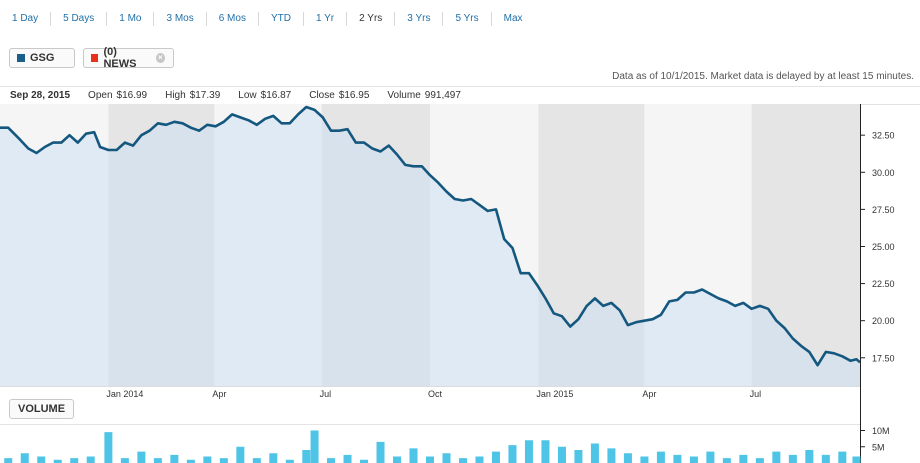  Describe the element at coordinates (435, 394) in the screenshot. I see `x-tick-label: Oct` at that location.